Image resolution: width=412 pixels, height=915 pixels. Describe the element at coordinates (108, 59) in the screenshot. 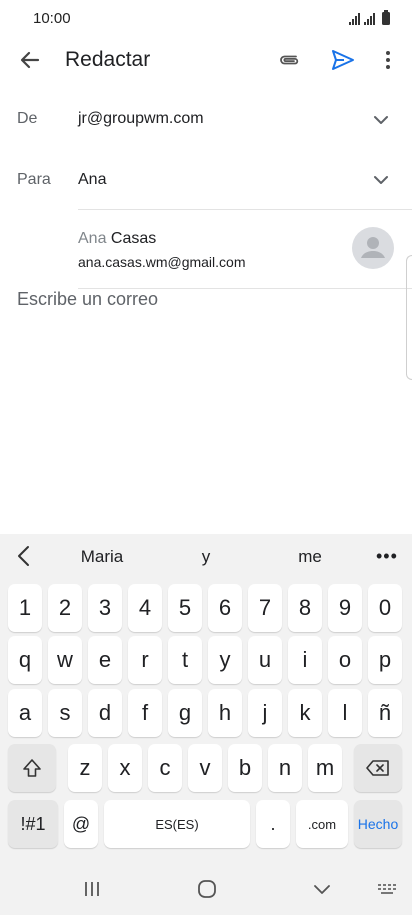

I see `page-title: Redactar` at that location.